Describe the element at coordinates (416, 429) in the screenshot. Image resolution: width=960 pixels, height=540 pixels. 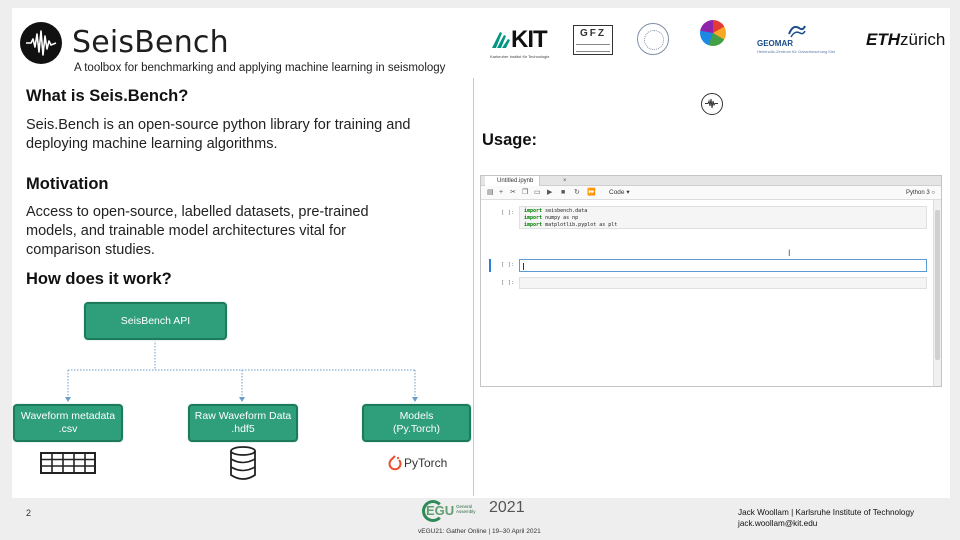
I see `node-label-line2: (Py.Torch)` at that location.